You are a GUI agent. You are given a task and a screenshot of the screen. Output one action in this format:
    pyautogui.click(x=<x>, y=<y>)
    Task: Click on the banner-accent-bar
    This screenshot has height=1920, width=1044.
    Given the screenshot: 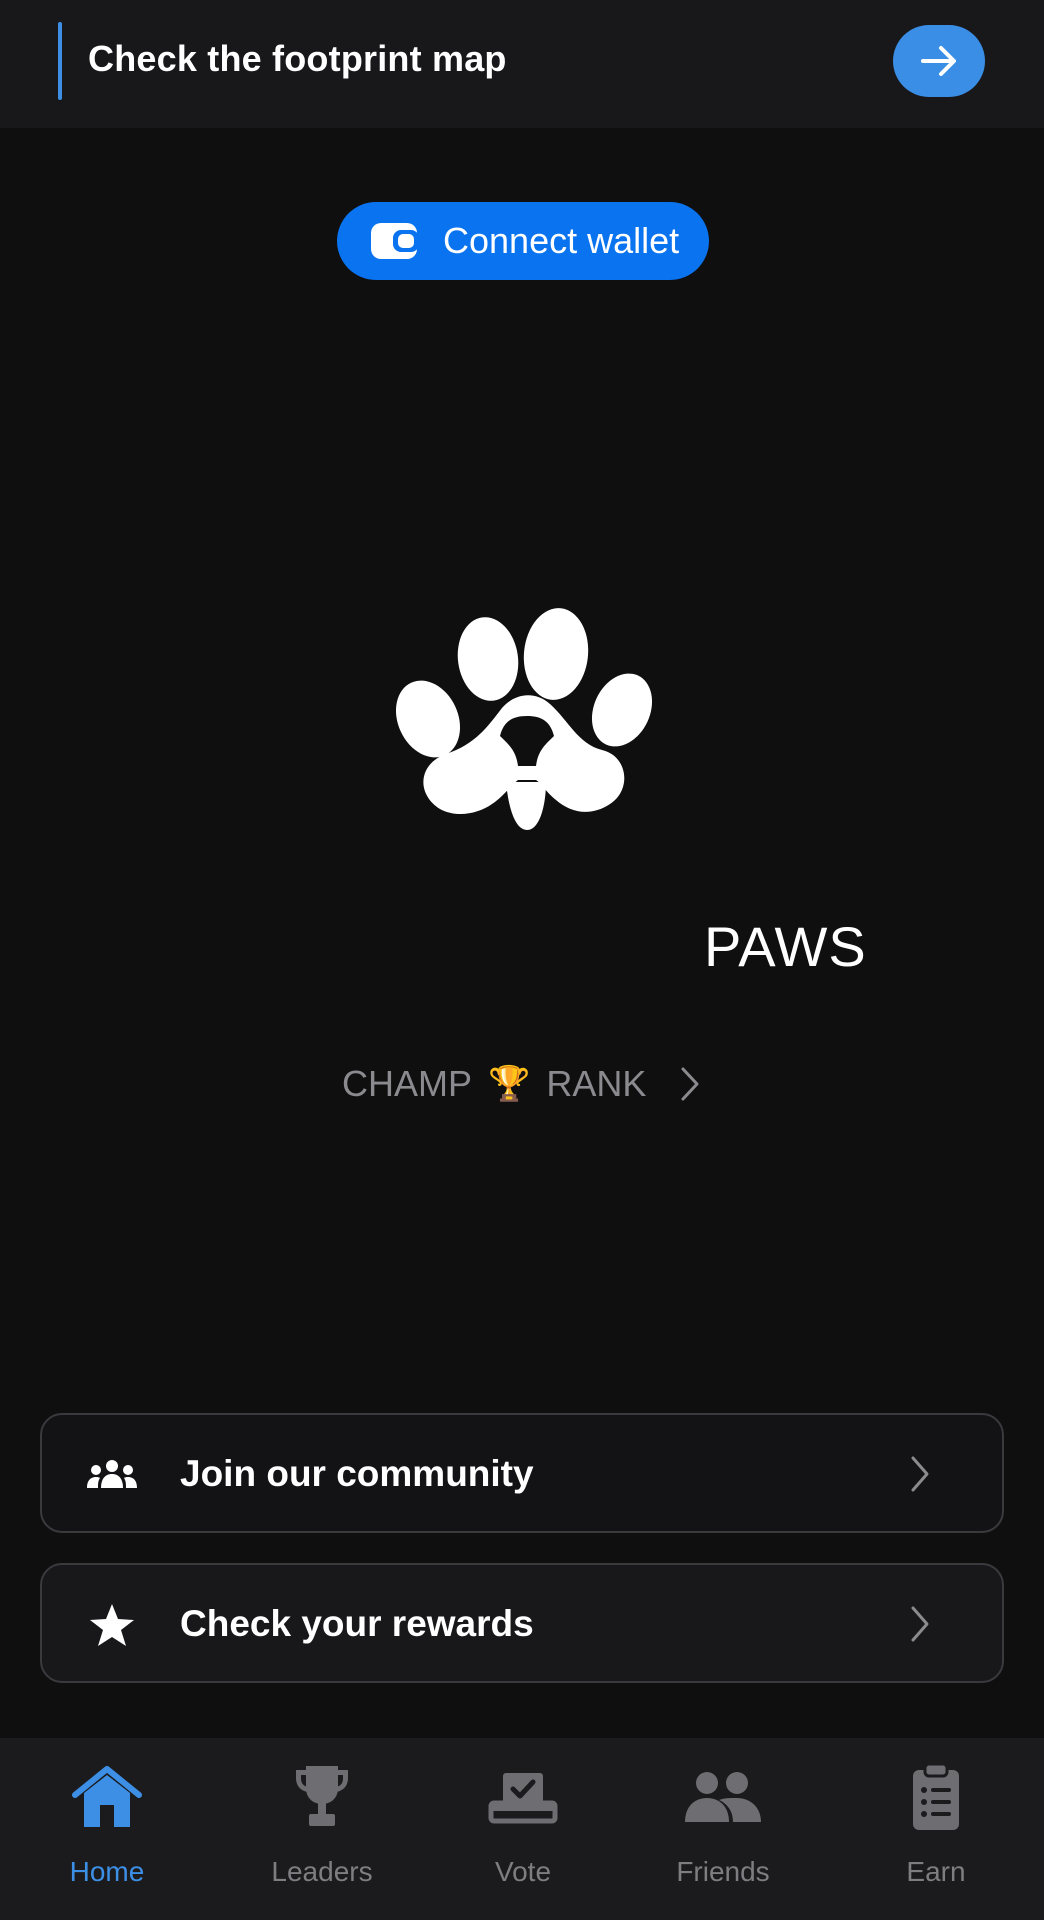 What is the action you would take?
    pyautogui.click(x=60, y=61)
    